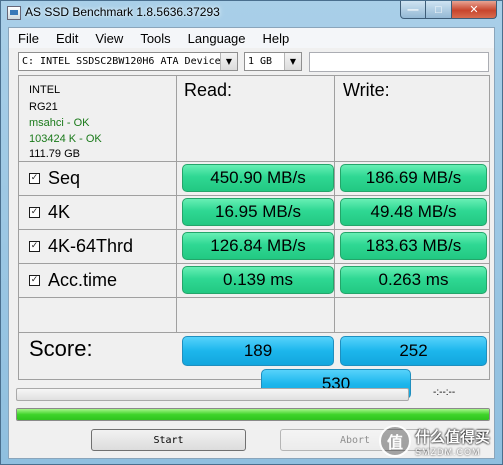  I want to click on read-header: Read:, so click(208, 90).